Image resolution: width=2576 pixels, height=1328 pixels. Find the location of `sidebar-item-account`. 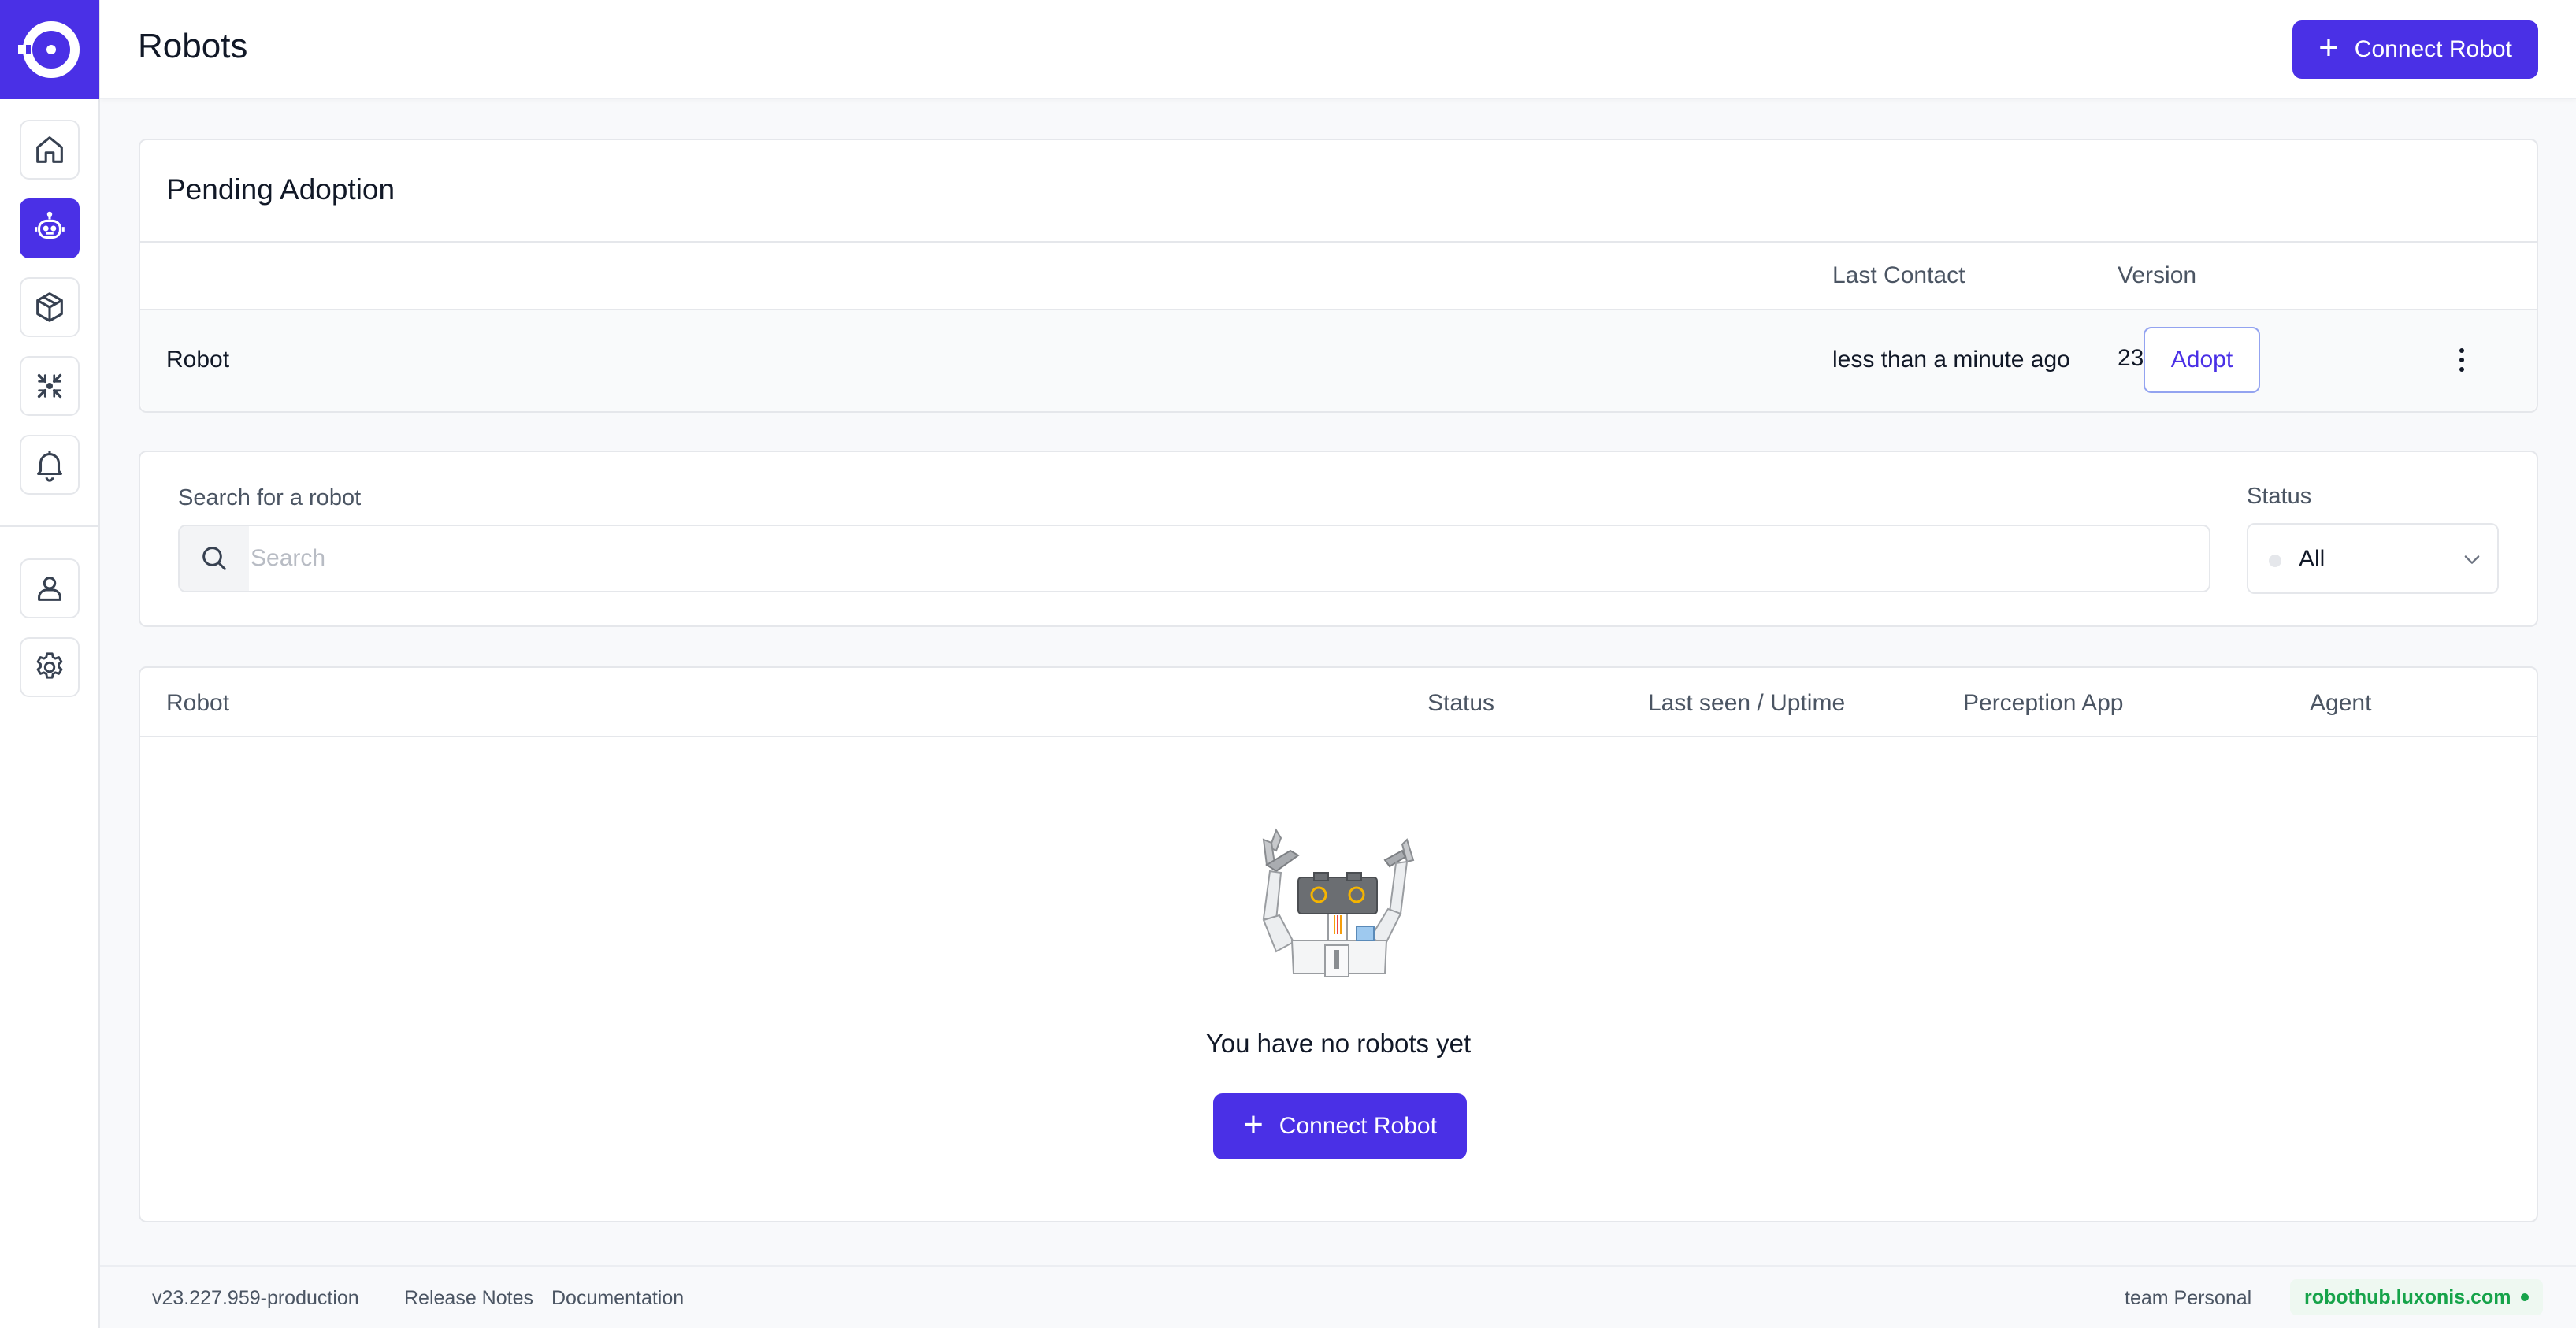

sidebar-item-account is located at coordinates (50, 588).